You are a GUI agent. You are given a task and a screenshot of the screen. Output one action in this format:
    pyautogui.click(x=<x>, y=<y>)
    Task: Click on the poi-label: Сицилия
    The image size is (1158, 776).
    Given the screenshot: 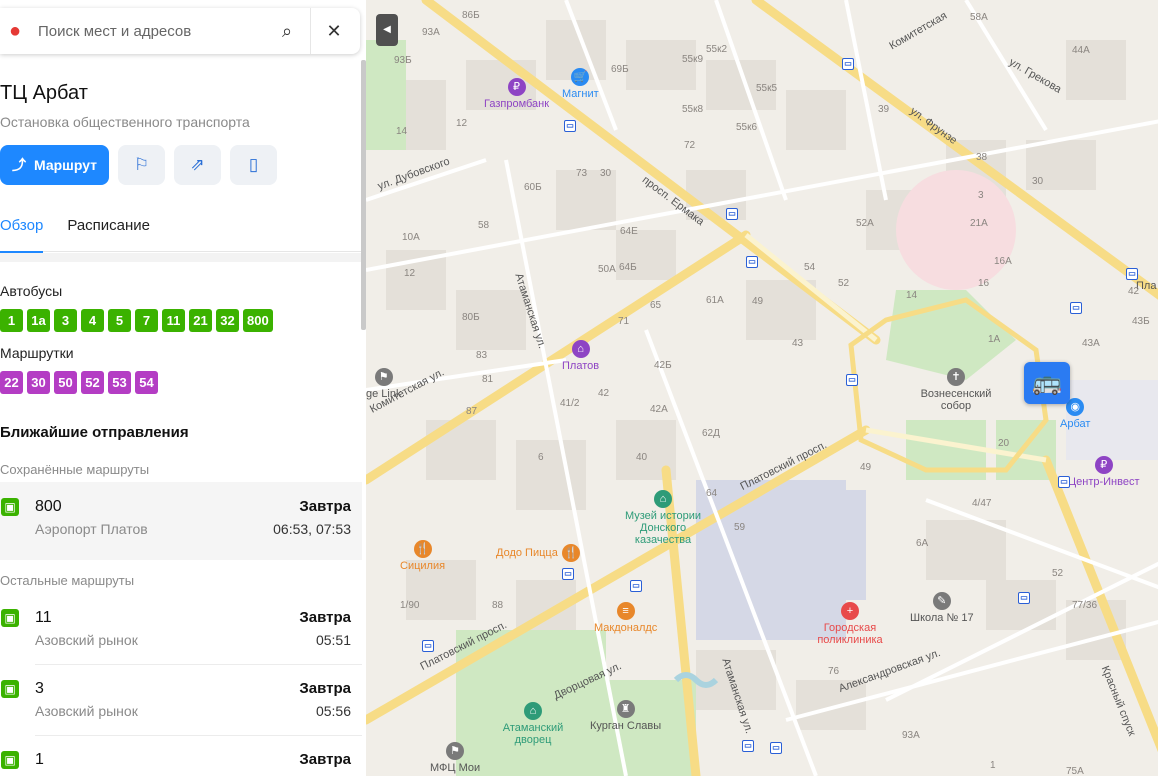 What is the action you would take?
    pyautogui.click(x=423, y=566)
    